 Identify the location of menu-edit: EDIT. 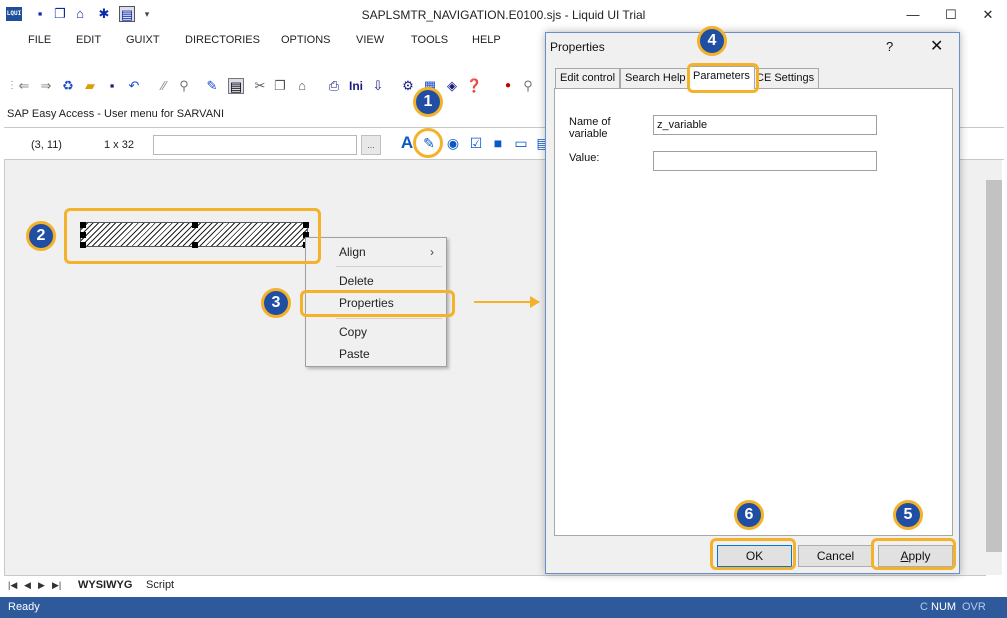
(88, 40).